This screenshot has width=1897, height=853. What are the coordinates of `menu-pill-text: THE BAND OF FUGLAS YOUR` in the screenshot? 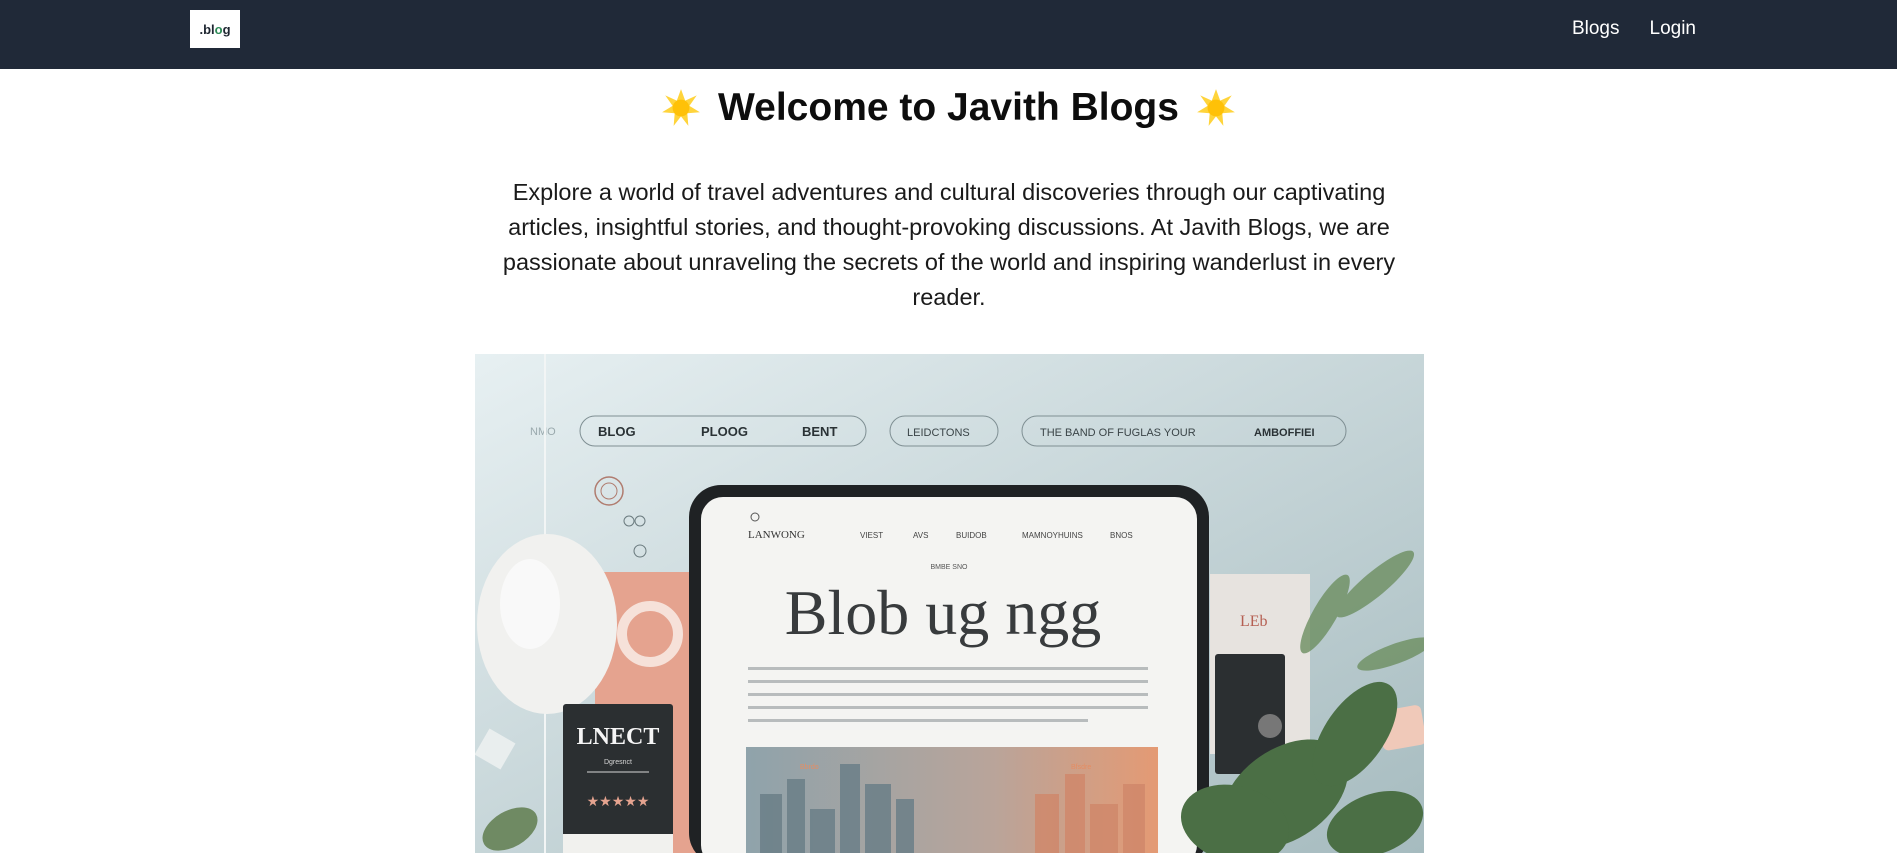 It's located at (1118, 433).